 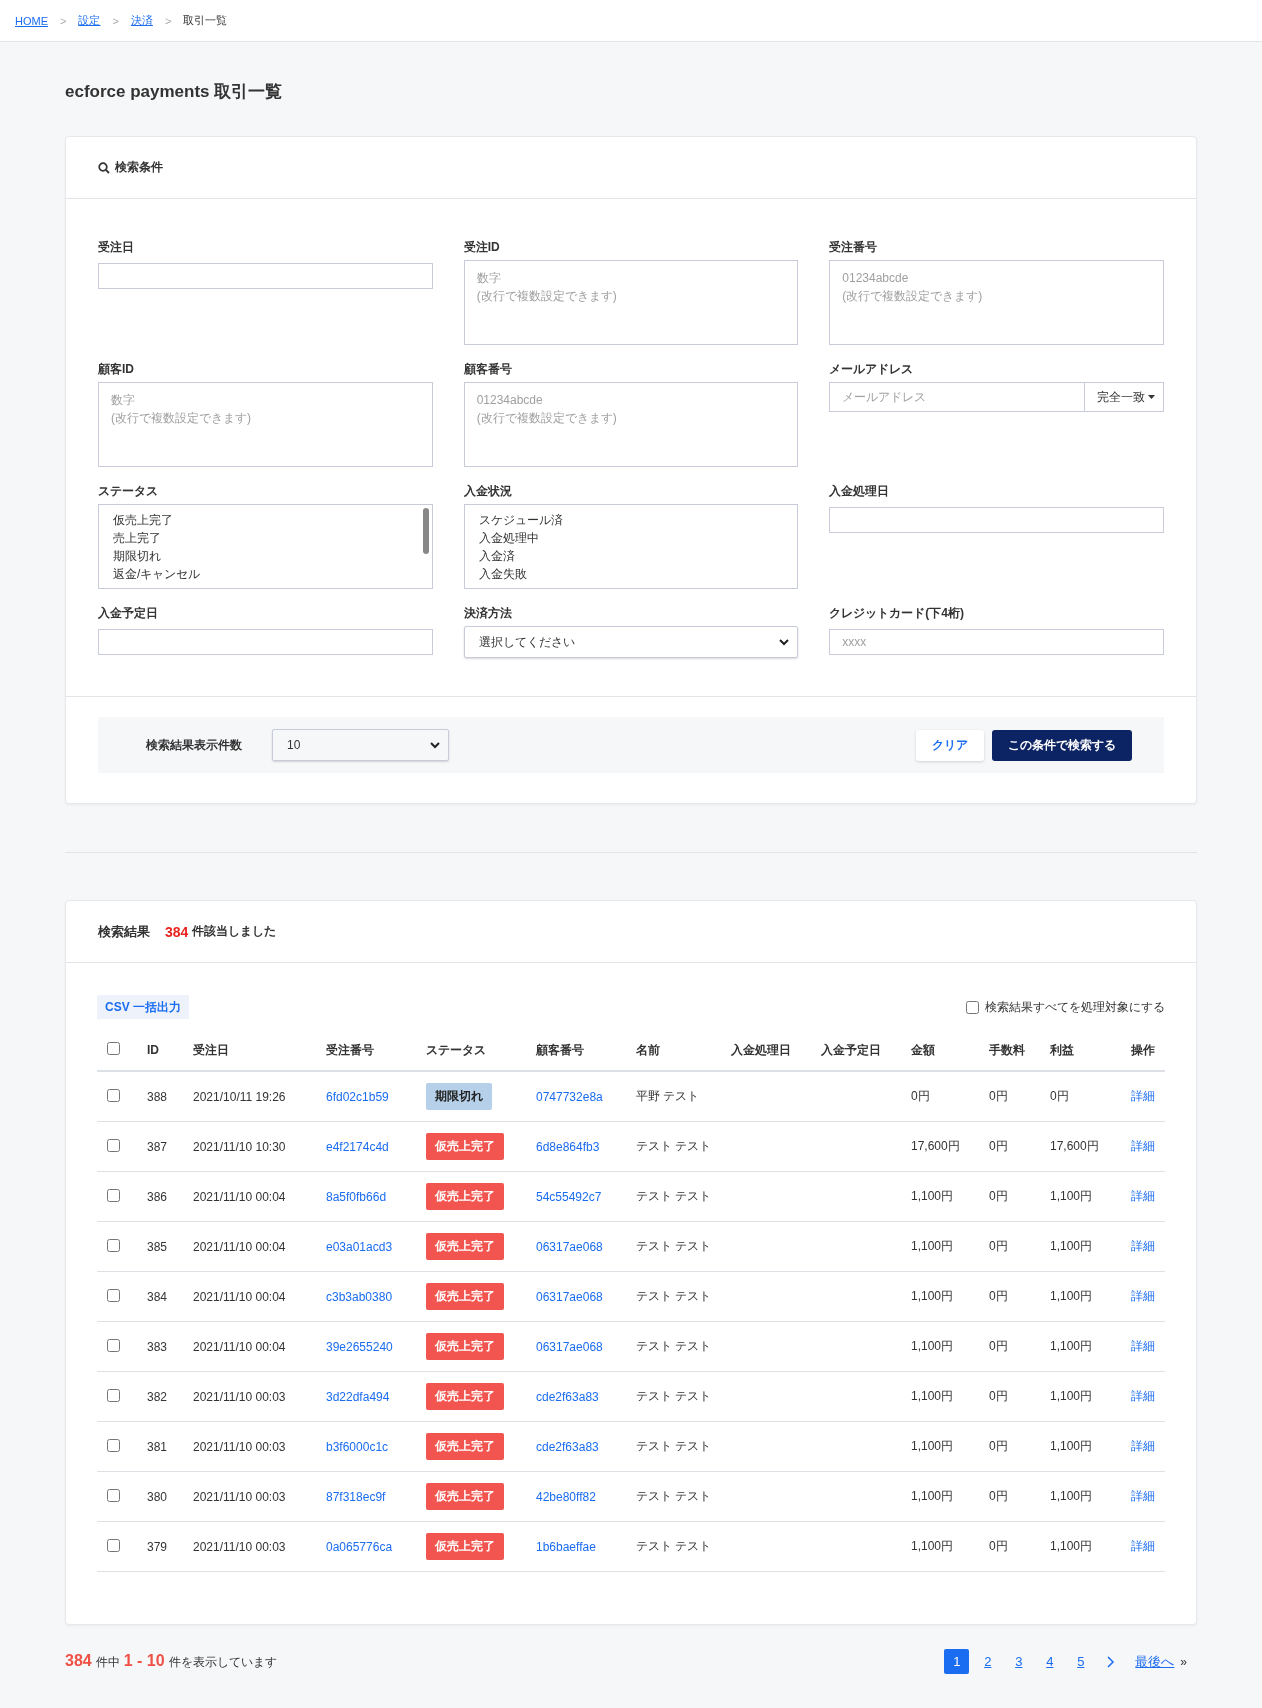 What do you see at coordinates (144, 1661) in the screenshot?
I see `range-text: 1 - 10` at bounding box center [144, 1661].